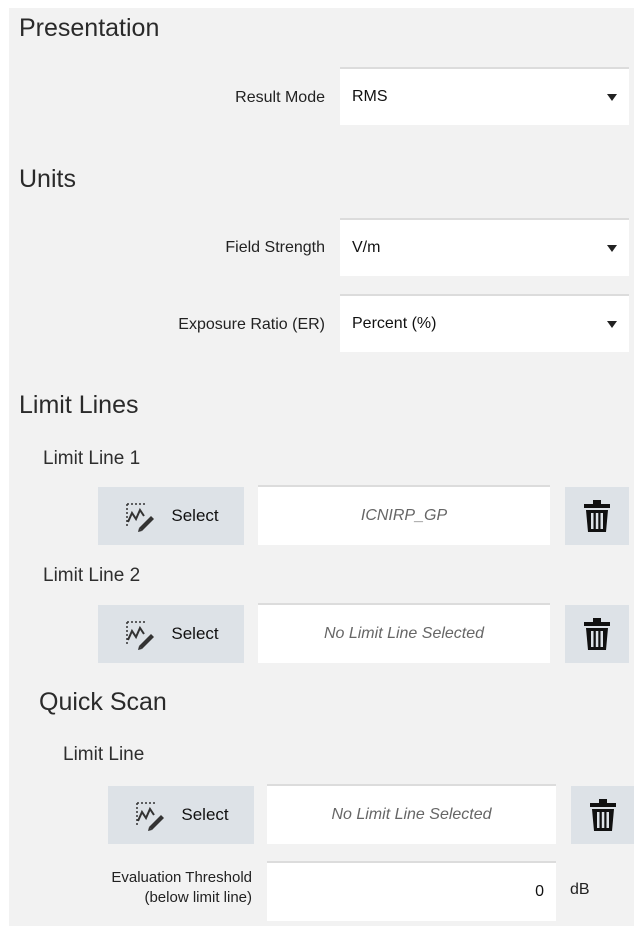 The width and height of the screenshot is (634, 926). Describe the element at coordinates (92, 575) in the screenshot. I see `limit-line-2-label: Limit Line 2` at that location.